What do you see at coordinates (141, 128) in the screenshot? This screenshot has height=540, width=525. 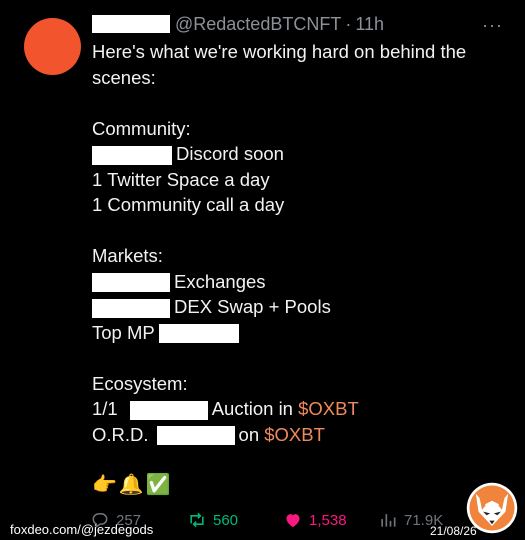 I see `community-header: Community:` at bounding box center [141, 128].